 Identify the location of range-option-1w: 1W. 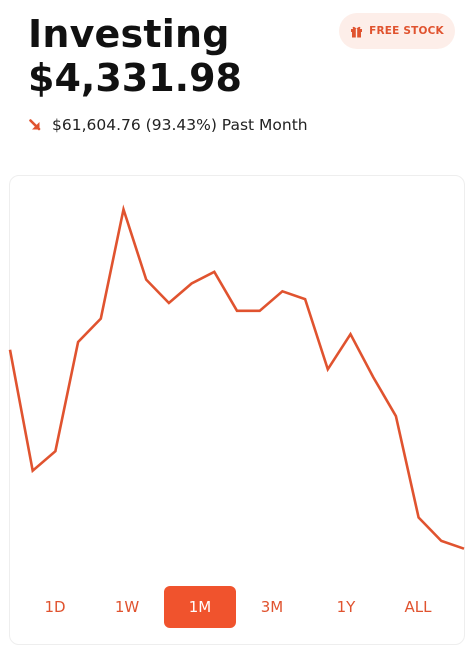
(127, 607).